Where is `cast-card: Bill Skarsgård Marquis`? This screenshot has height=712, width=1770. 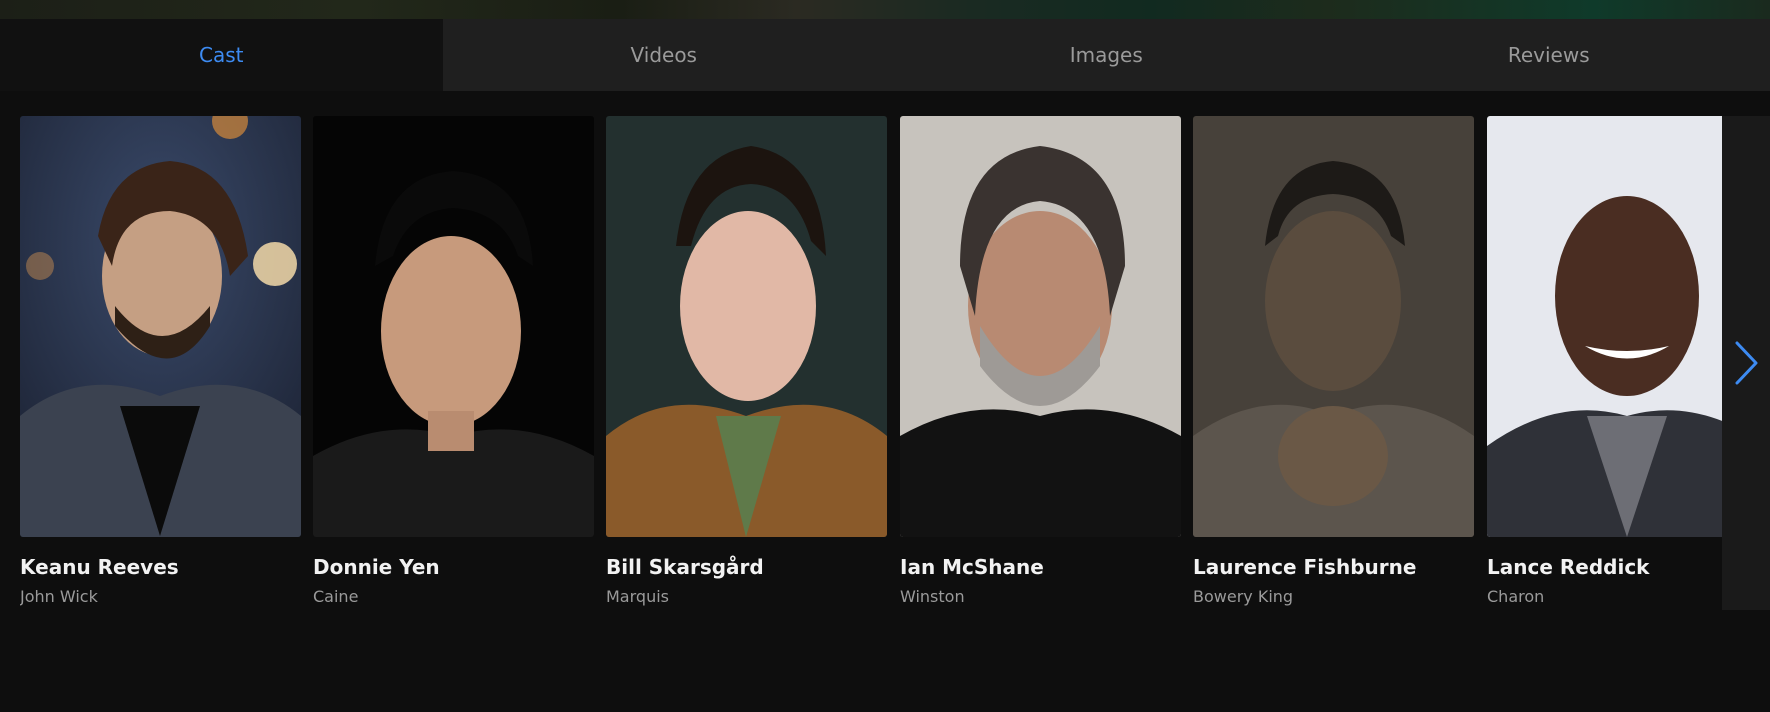
cast-card: Bill Skarsgård Marquis is located at coordinates (746, 361).